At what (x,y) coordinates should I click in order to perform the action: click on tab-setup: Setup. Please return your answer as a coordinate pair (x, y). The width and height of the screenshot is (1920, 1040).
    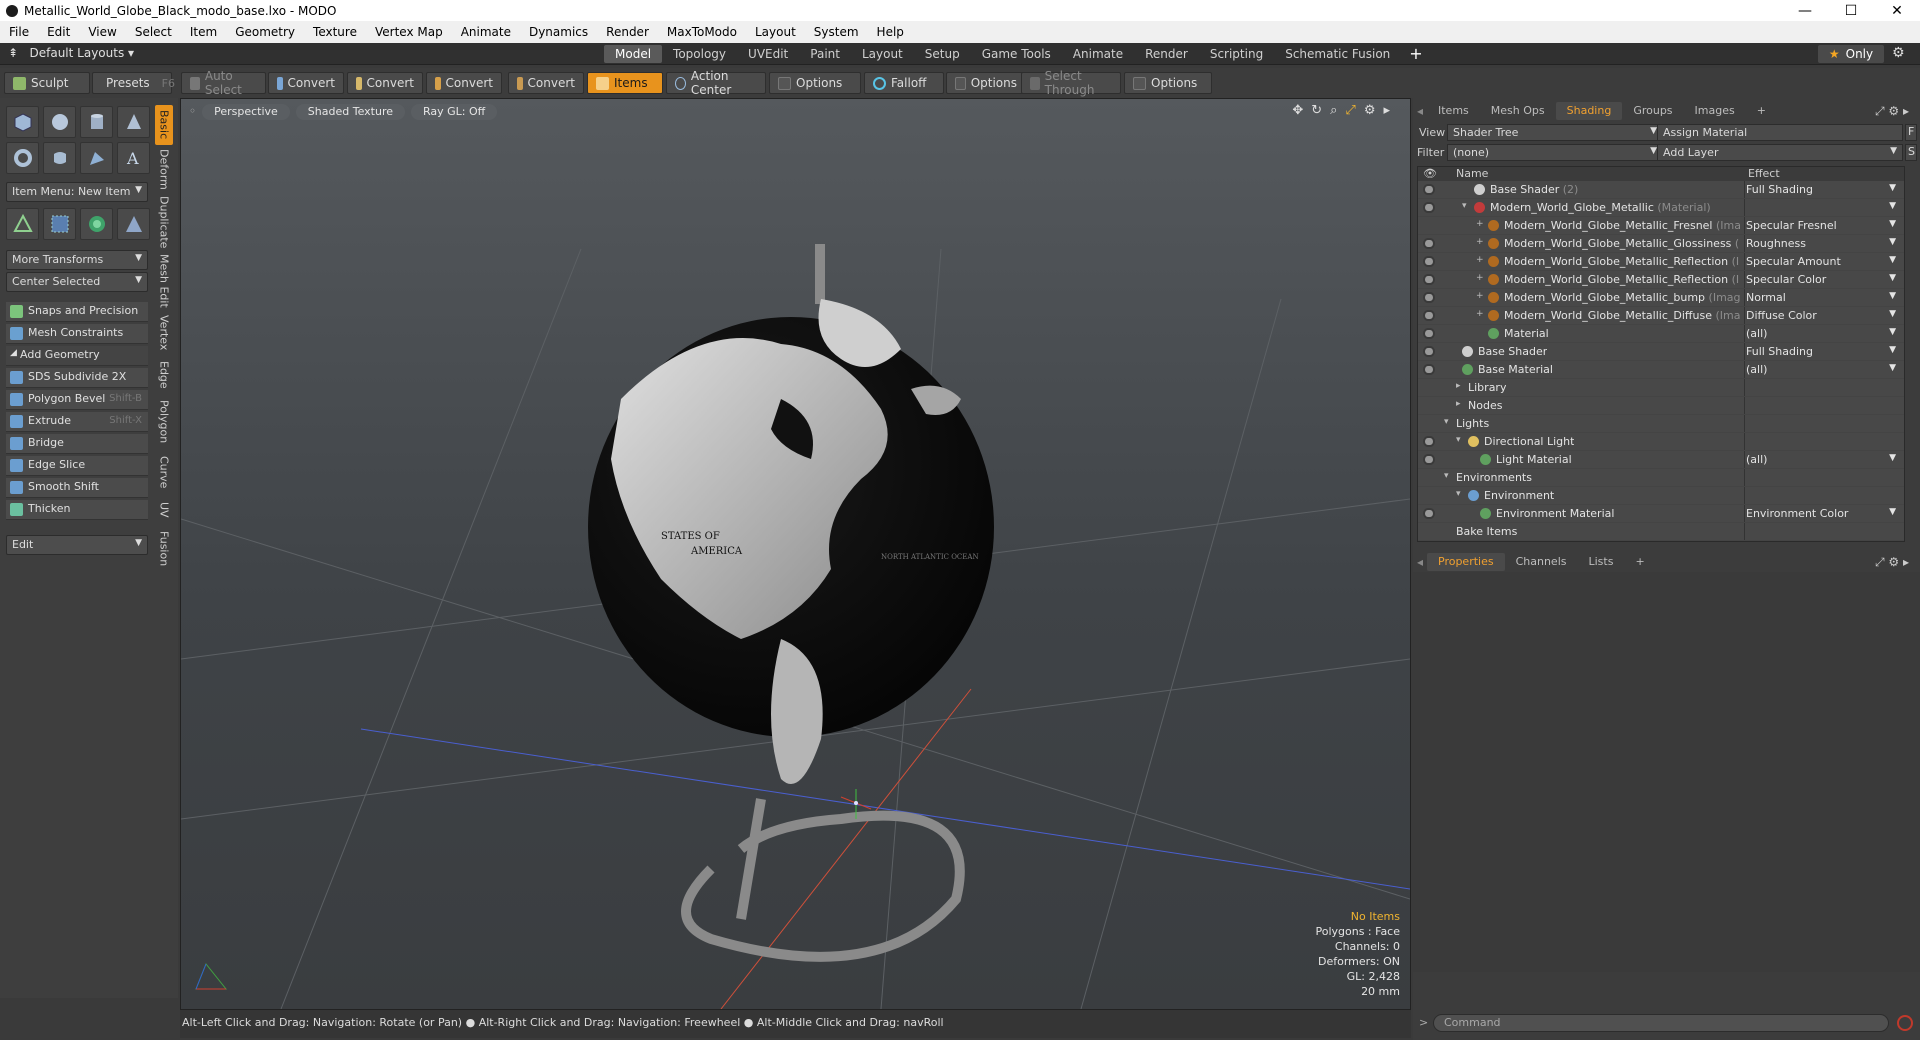
    Looking at the image, I should click on (942, 54).